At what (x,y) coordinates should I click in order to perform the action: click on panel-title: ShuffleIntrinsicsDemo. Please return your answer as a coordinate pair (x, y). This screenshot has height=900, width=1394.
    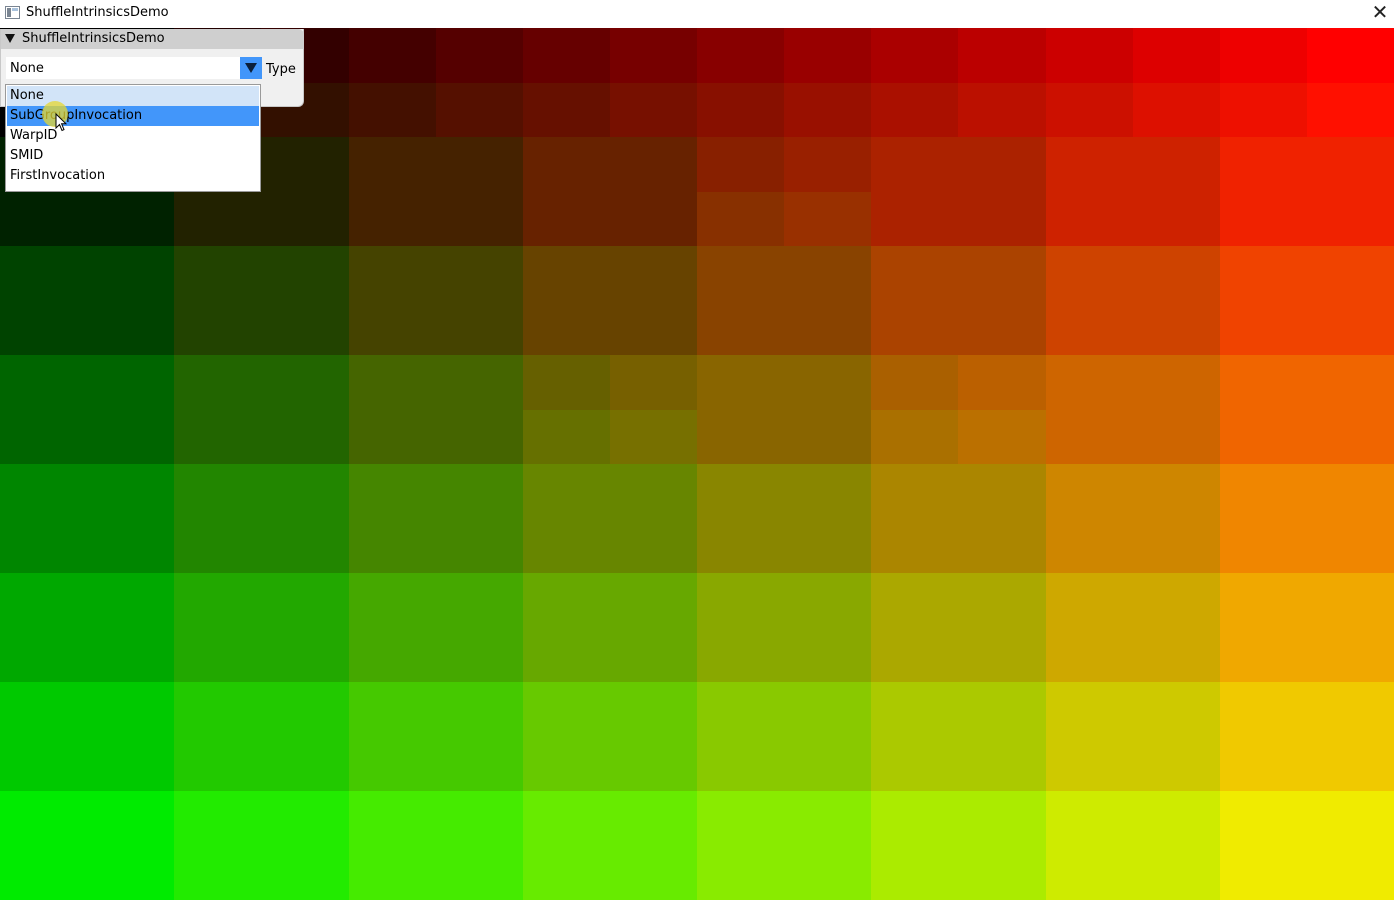
    Looking at the image, I should click on (93, 38).